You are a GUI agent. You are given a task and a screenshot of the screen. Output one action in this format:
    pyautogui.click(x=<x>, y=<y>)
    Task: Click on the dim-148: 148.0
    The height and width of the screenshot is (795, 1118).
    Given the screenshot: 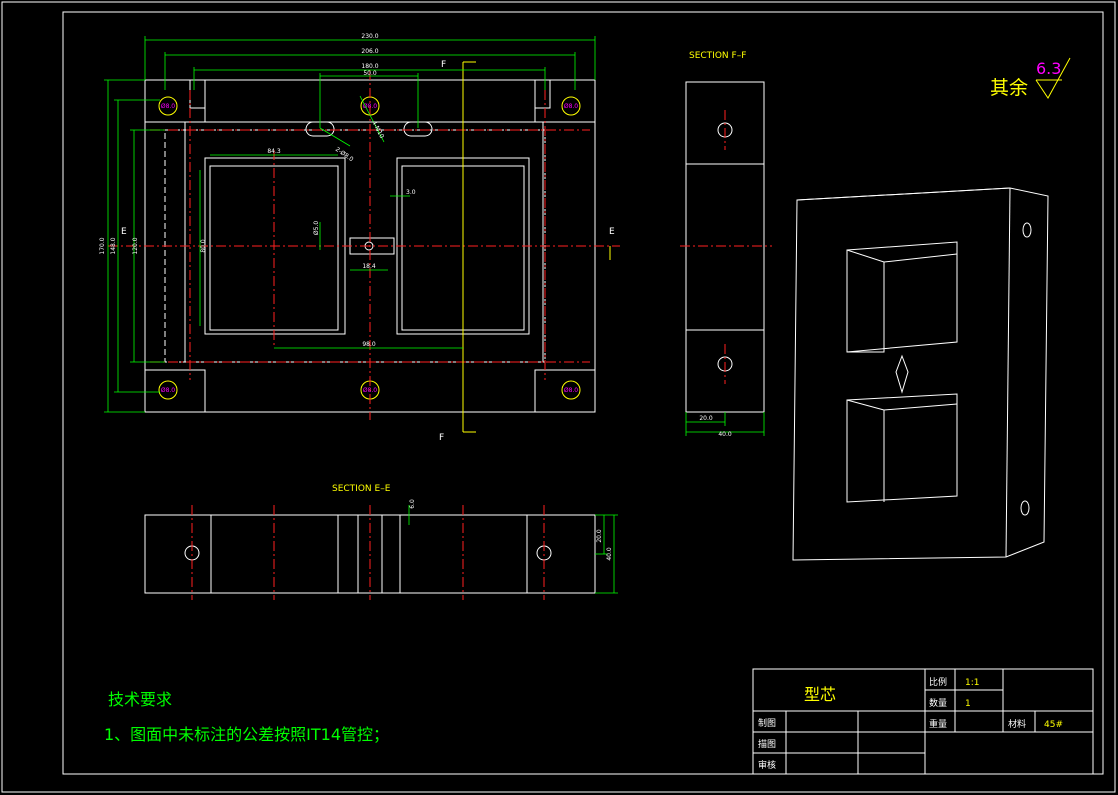 What is the action you would take?
    pyautogui.click(x=113, y=245)
    